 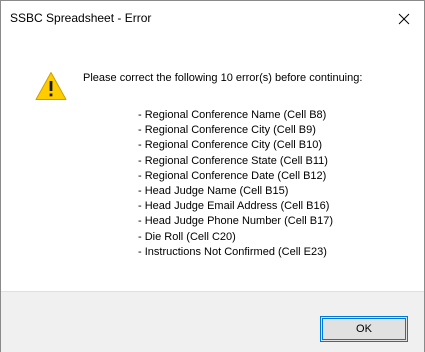 I want to click on error-item: - Regional Conference City (Cell B9), so click(x=227, y=130).